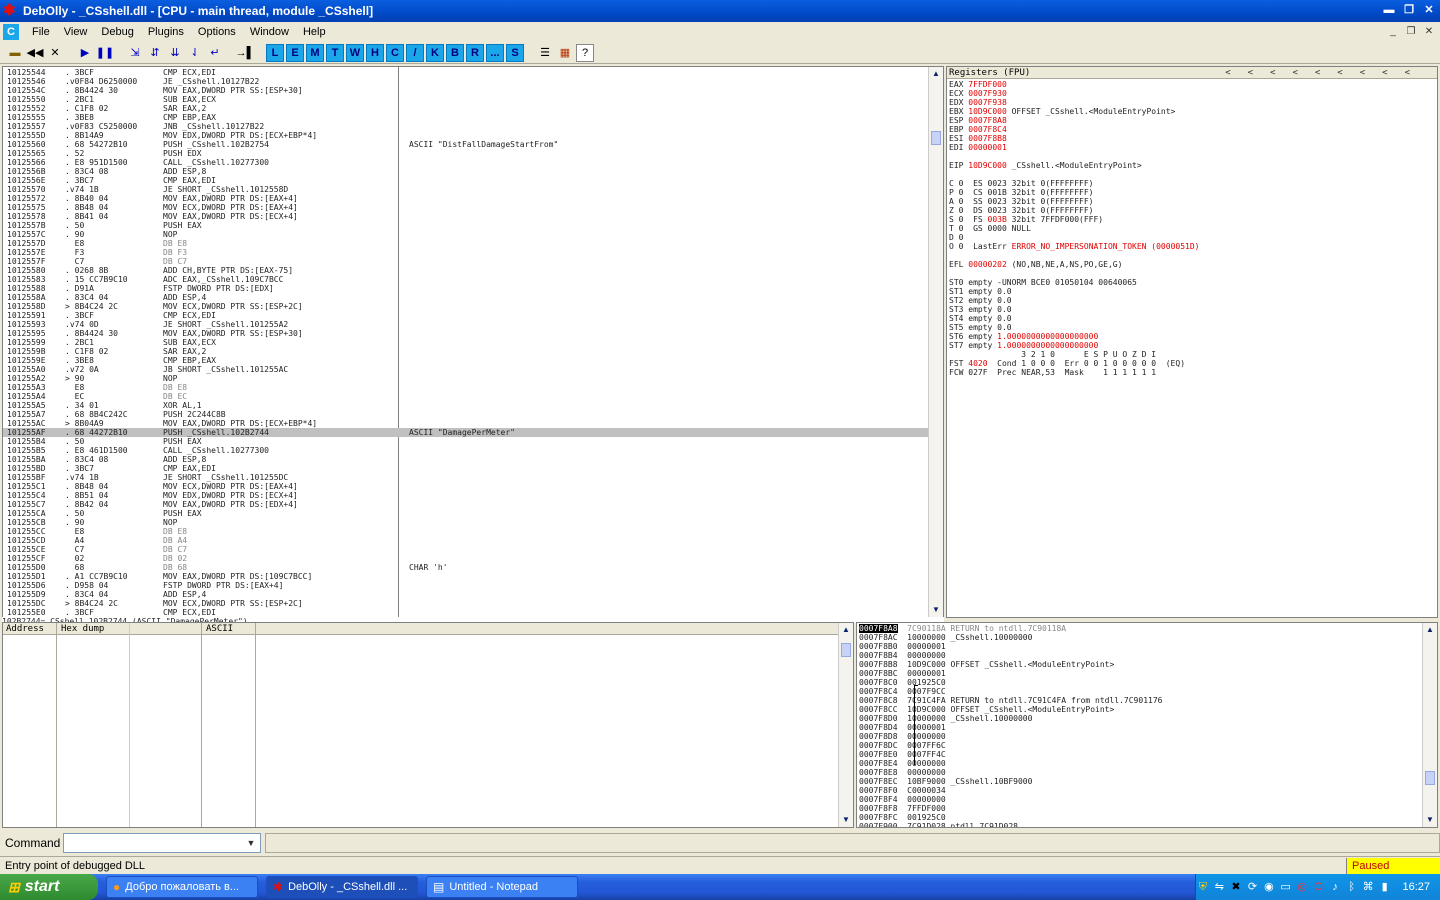  What do you see at coordinates (466, 540) in the screenshot?
I see `disasm-row: 101255CD A4 DB A4` at bounding box center [466, 540].